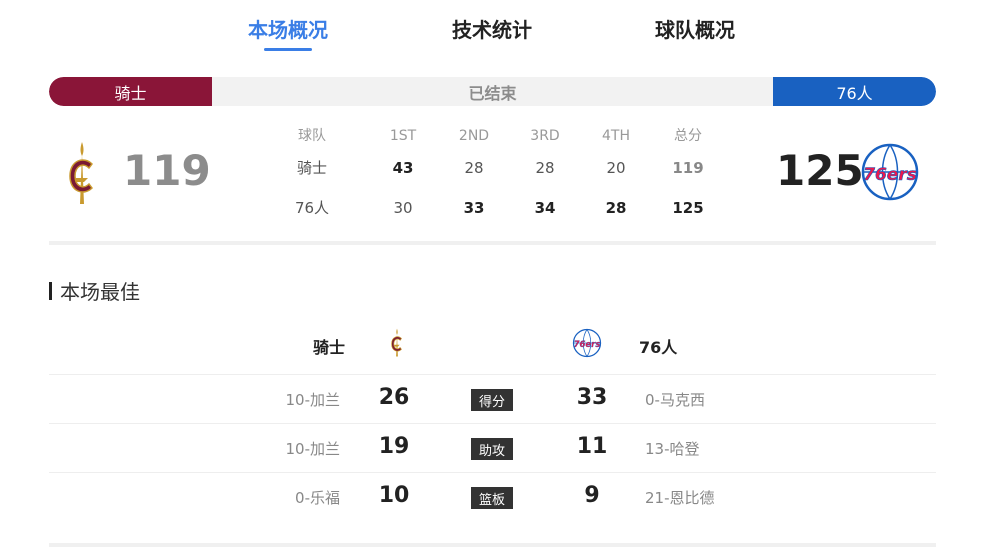 The image size is (1000, 550). Describe the element at coordinates (167, 170) in the screenshot. I see `home-score: 119` at that location.